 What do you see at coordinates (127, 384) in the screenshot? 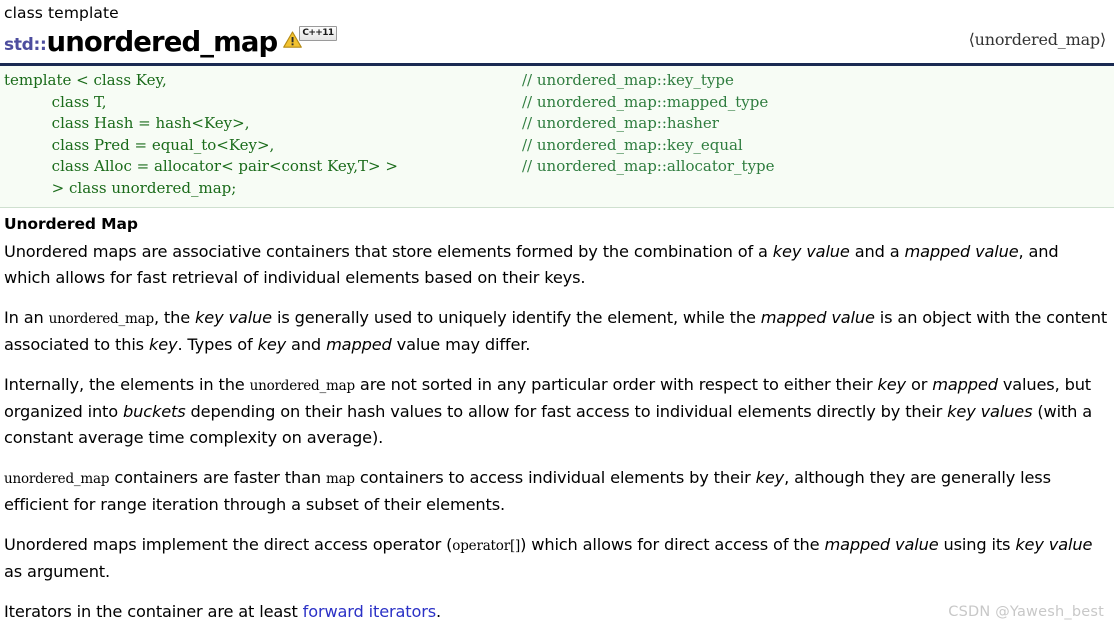
I see `paragraph-text: Internally, the elements in the` at bounding box center [127, 384].